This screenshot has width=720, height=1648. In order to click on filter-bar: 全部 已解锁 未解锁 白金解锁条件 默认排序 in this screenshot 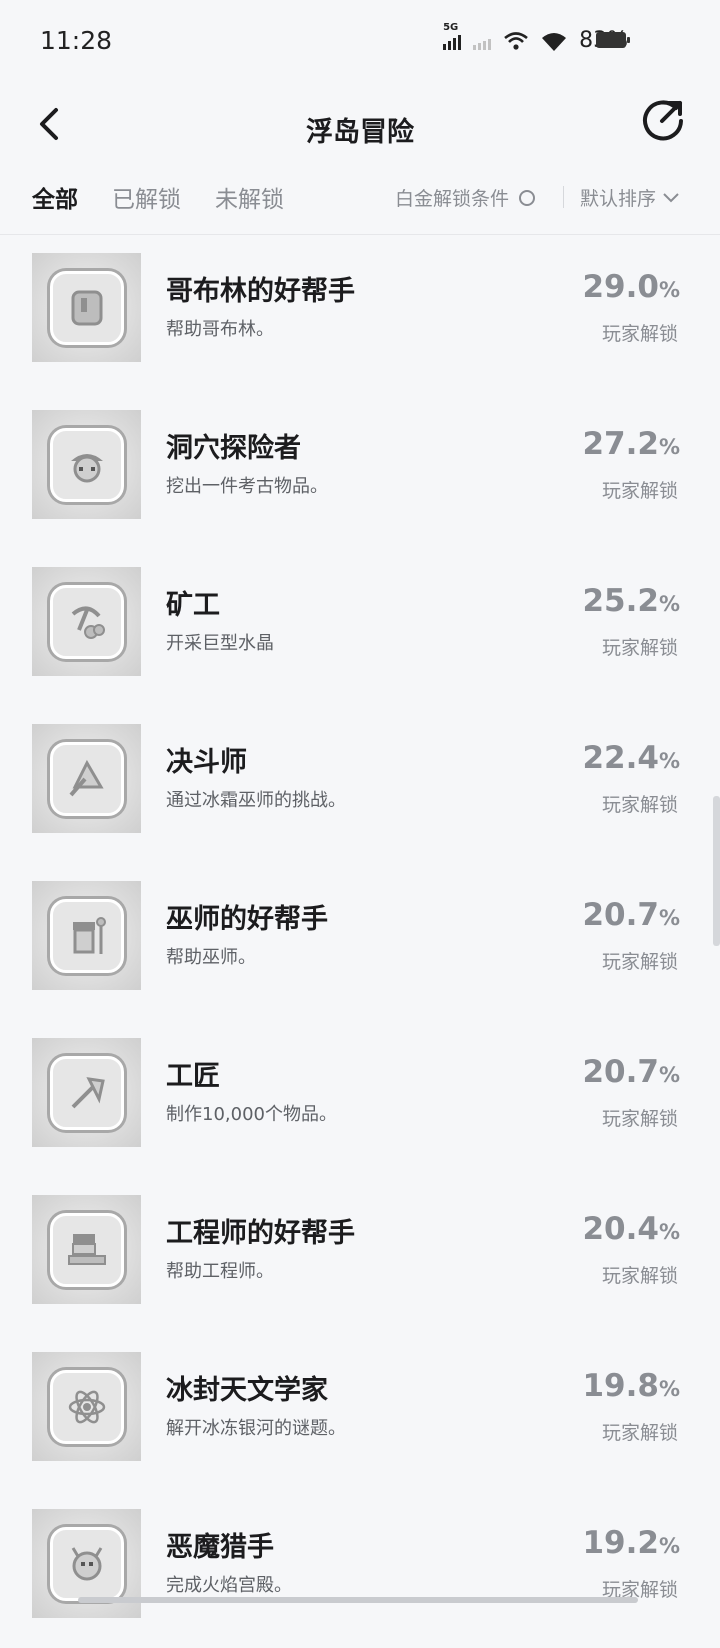, I will do `click(360, 201)`.